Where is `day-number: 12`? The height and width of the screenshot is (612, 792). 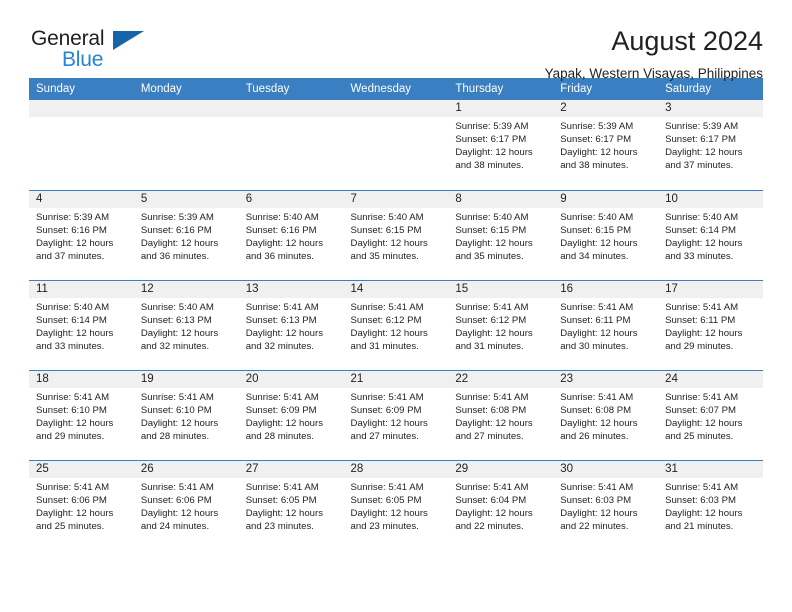 day-number: 12 is located at coordinates (186, 289).